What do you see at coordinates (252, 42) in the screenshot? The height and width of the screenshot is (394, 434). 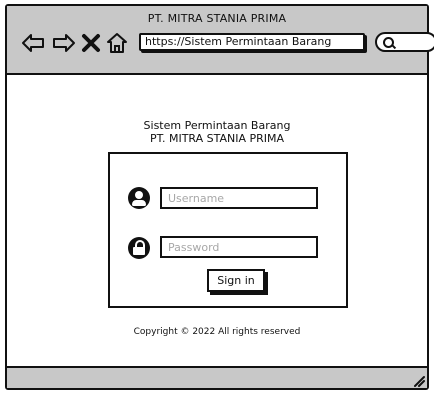 I see `address-bar: https://Sistem Permintaan Barang` at bounding box center [252, 42].